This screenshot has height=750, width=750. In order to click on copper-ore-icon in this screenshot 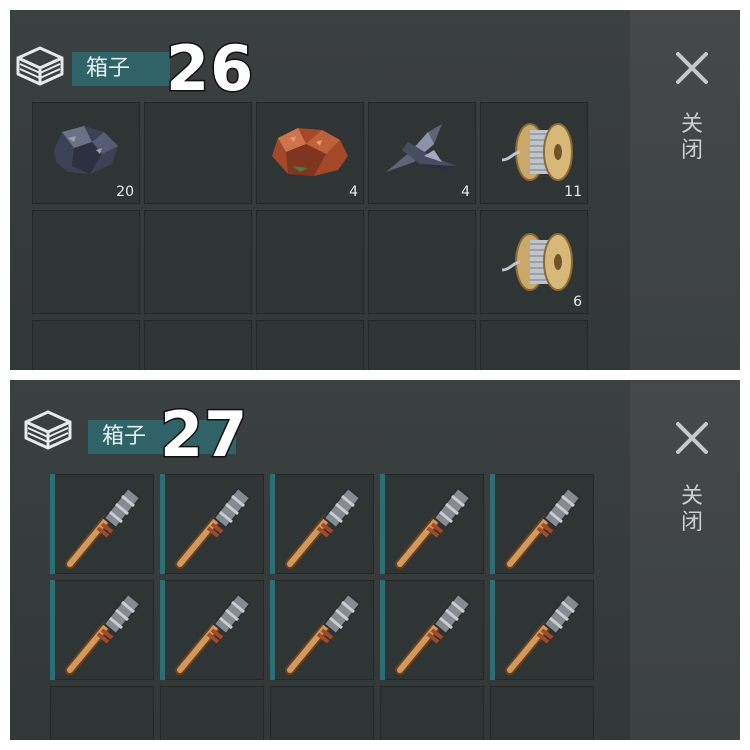, I will do `click(310, 152)`.